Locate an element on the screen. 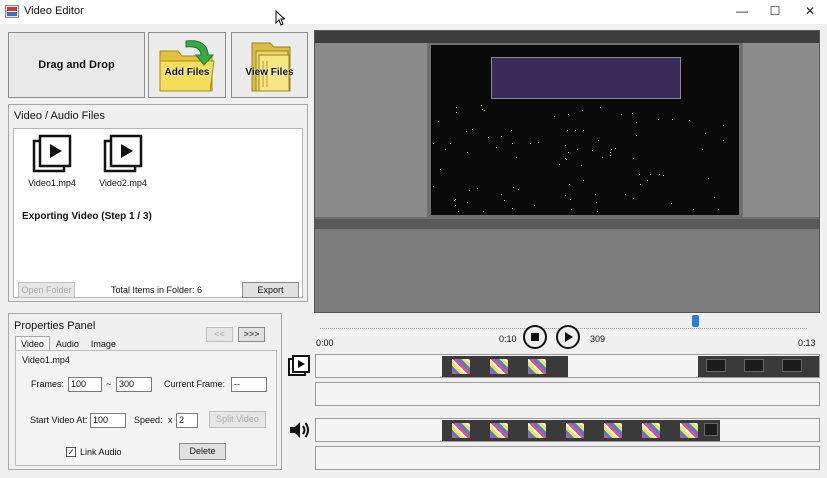  stop-icon is located at coordinates (535, 337).